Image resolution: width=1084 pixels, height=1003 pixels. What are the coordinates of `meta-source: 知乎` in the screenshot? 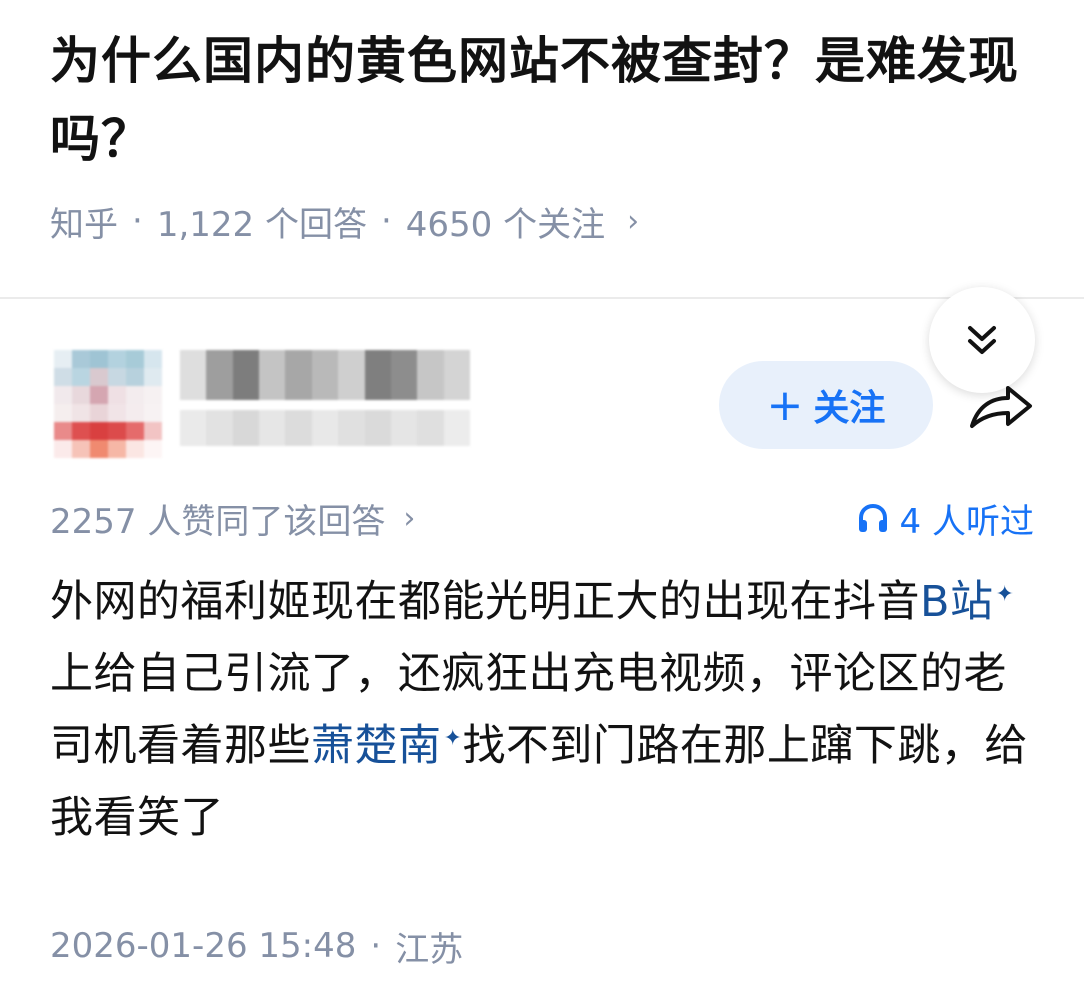 It's located at (84, 224).